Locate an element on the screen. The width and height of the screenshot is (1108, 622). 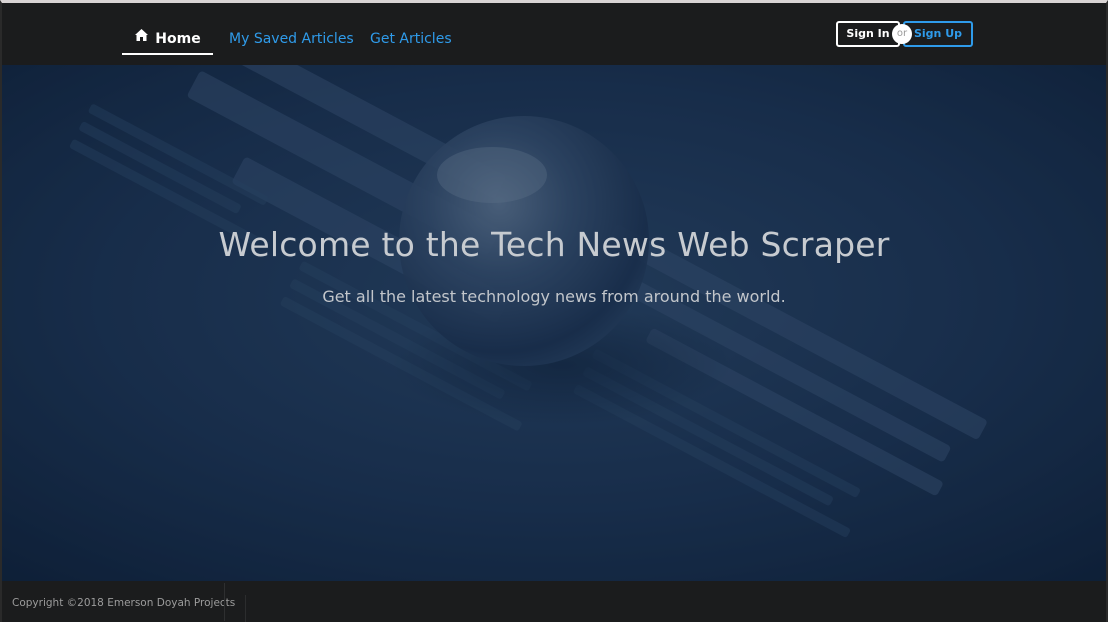
home-icon is located at coordinates (141, 38).